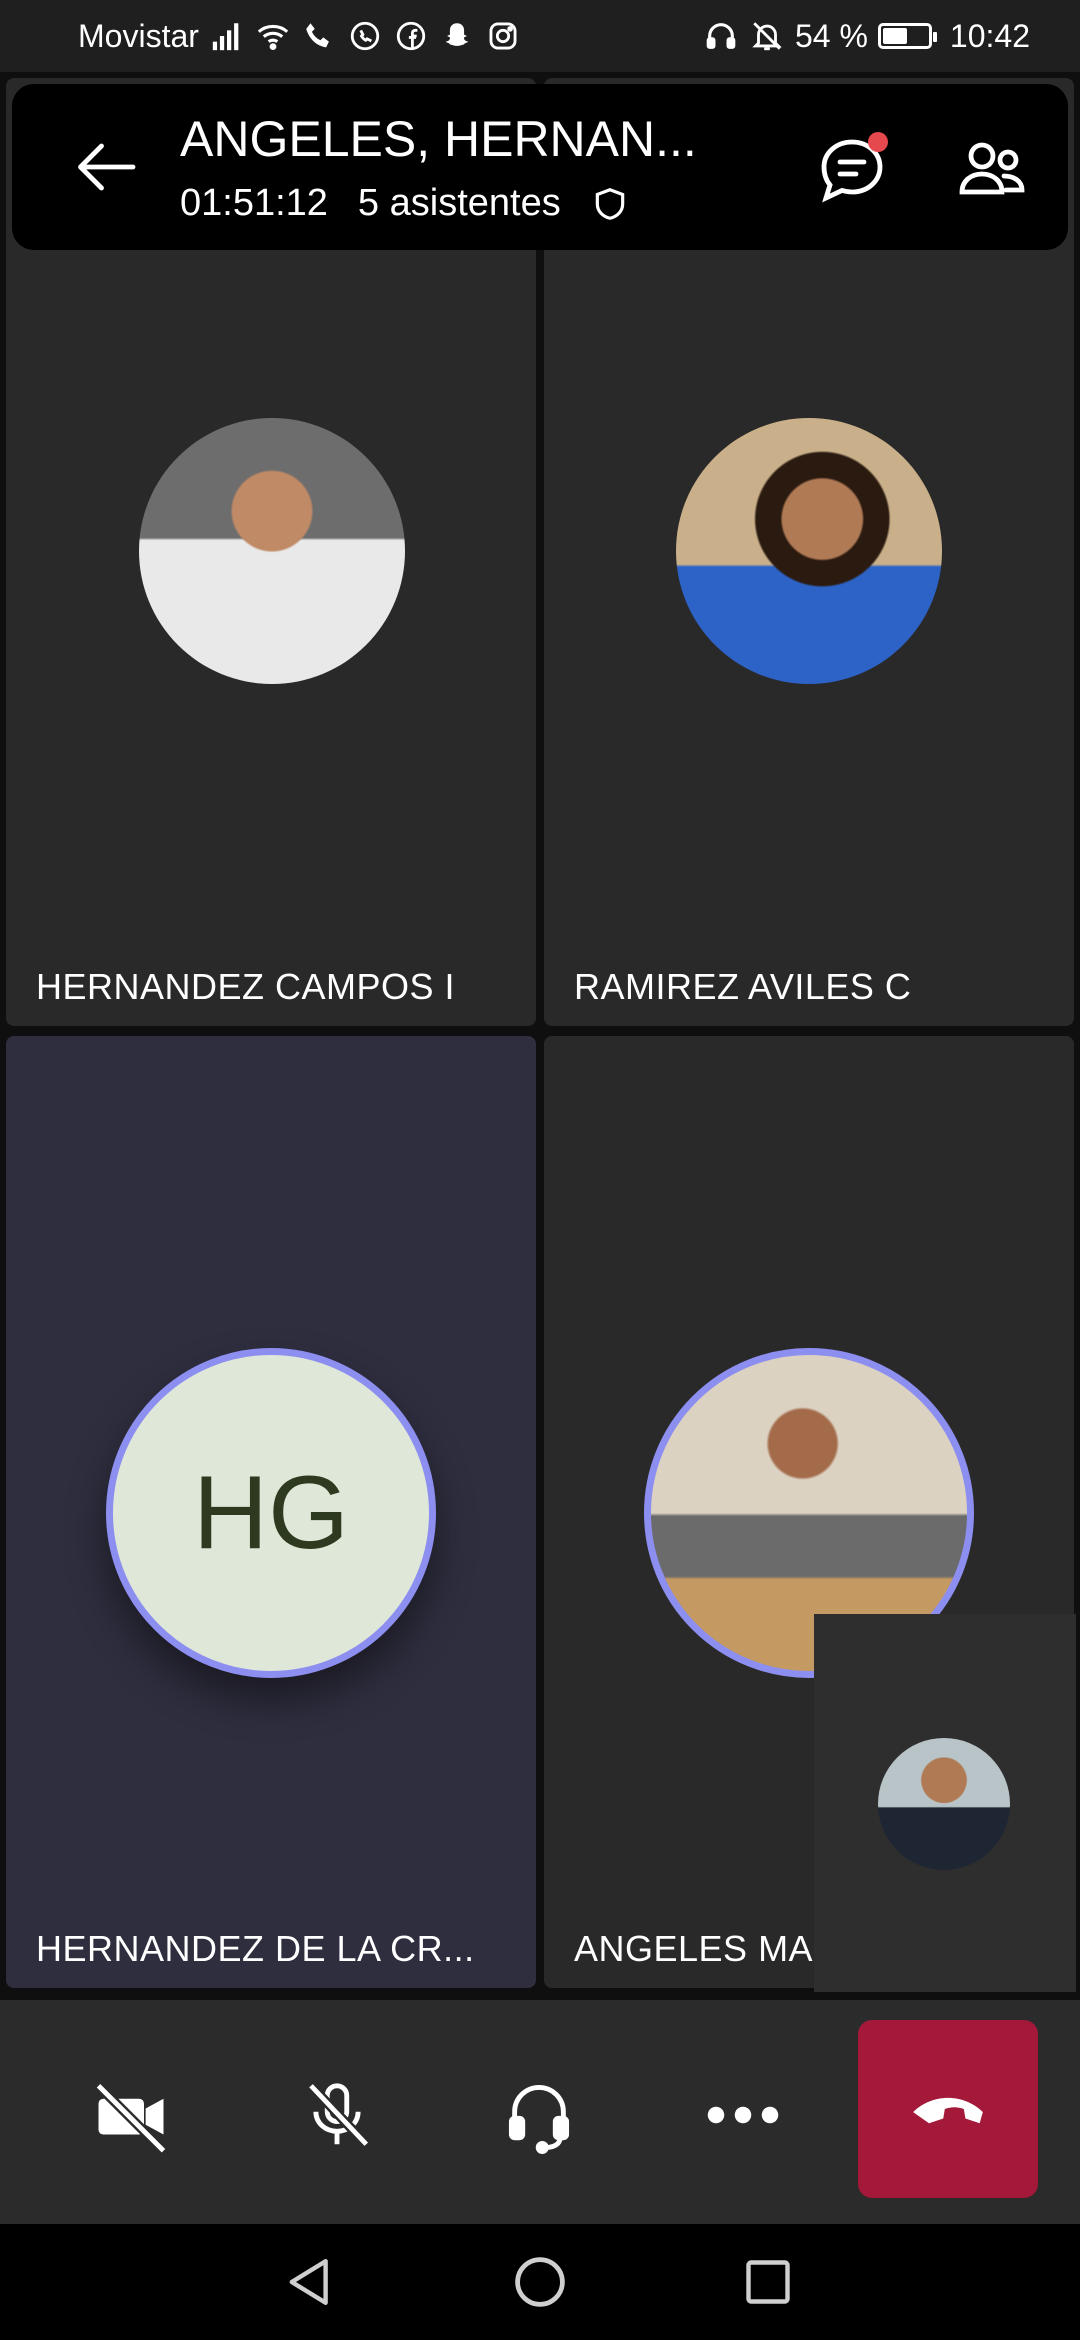  I want to click on participants-button, so click(992, 170).